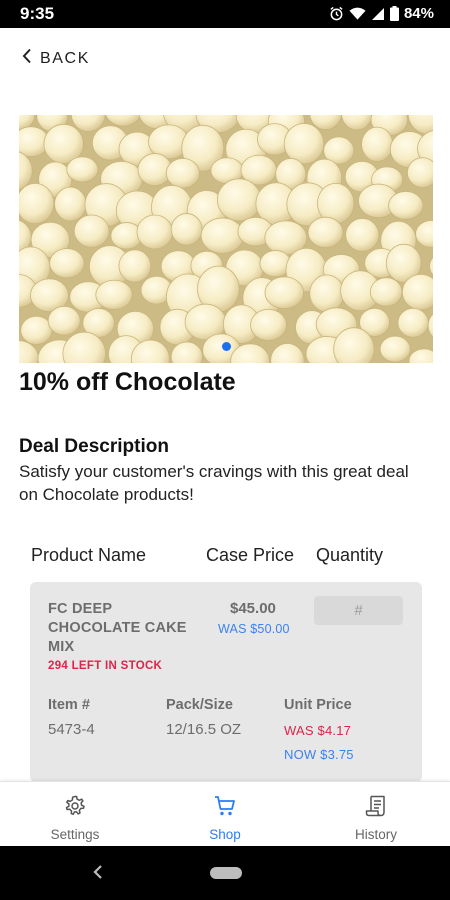 Image resolution: width=450 pixels, height=900 pixels. Describe the element at coordinates (254, 629) in the screenshot. I see `case-was-price: WAS $50.00` at that location.